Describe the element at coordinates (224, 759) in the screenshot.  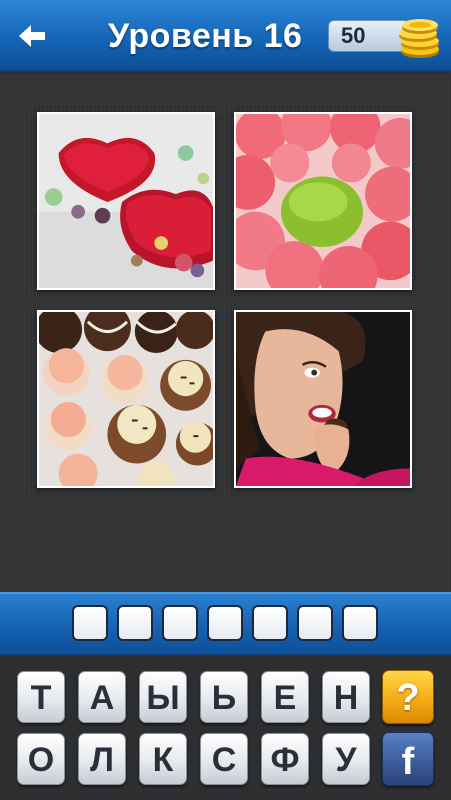
I see `letter-key: С` at that location.